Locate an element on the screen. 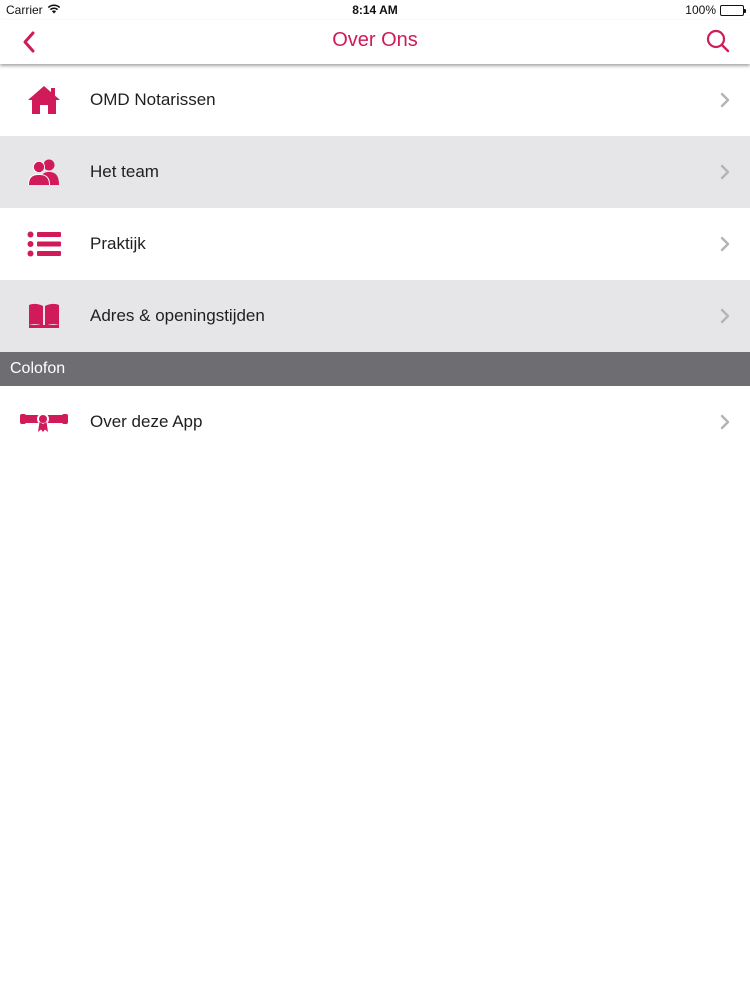  section-header-colofon: Colofon is located at coordinates (375, 369).